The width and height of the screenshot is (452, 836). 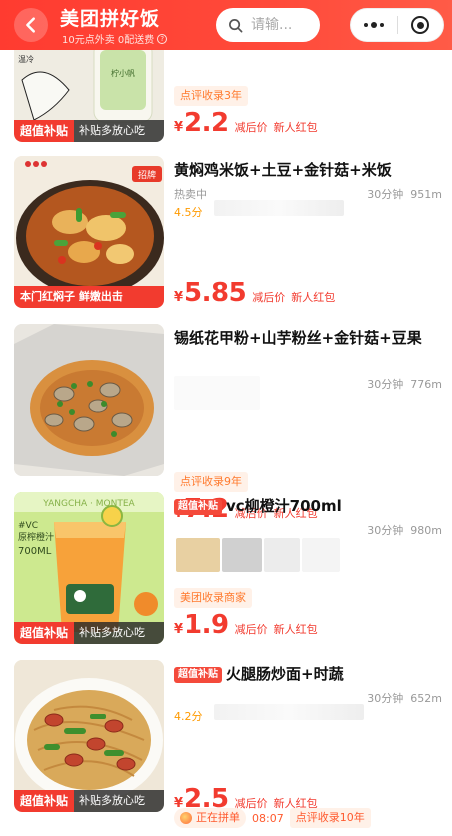 I want to click on back-button, so click(x=31, y=25).